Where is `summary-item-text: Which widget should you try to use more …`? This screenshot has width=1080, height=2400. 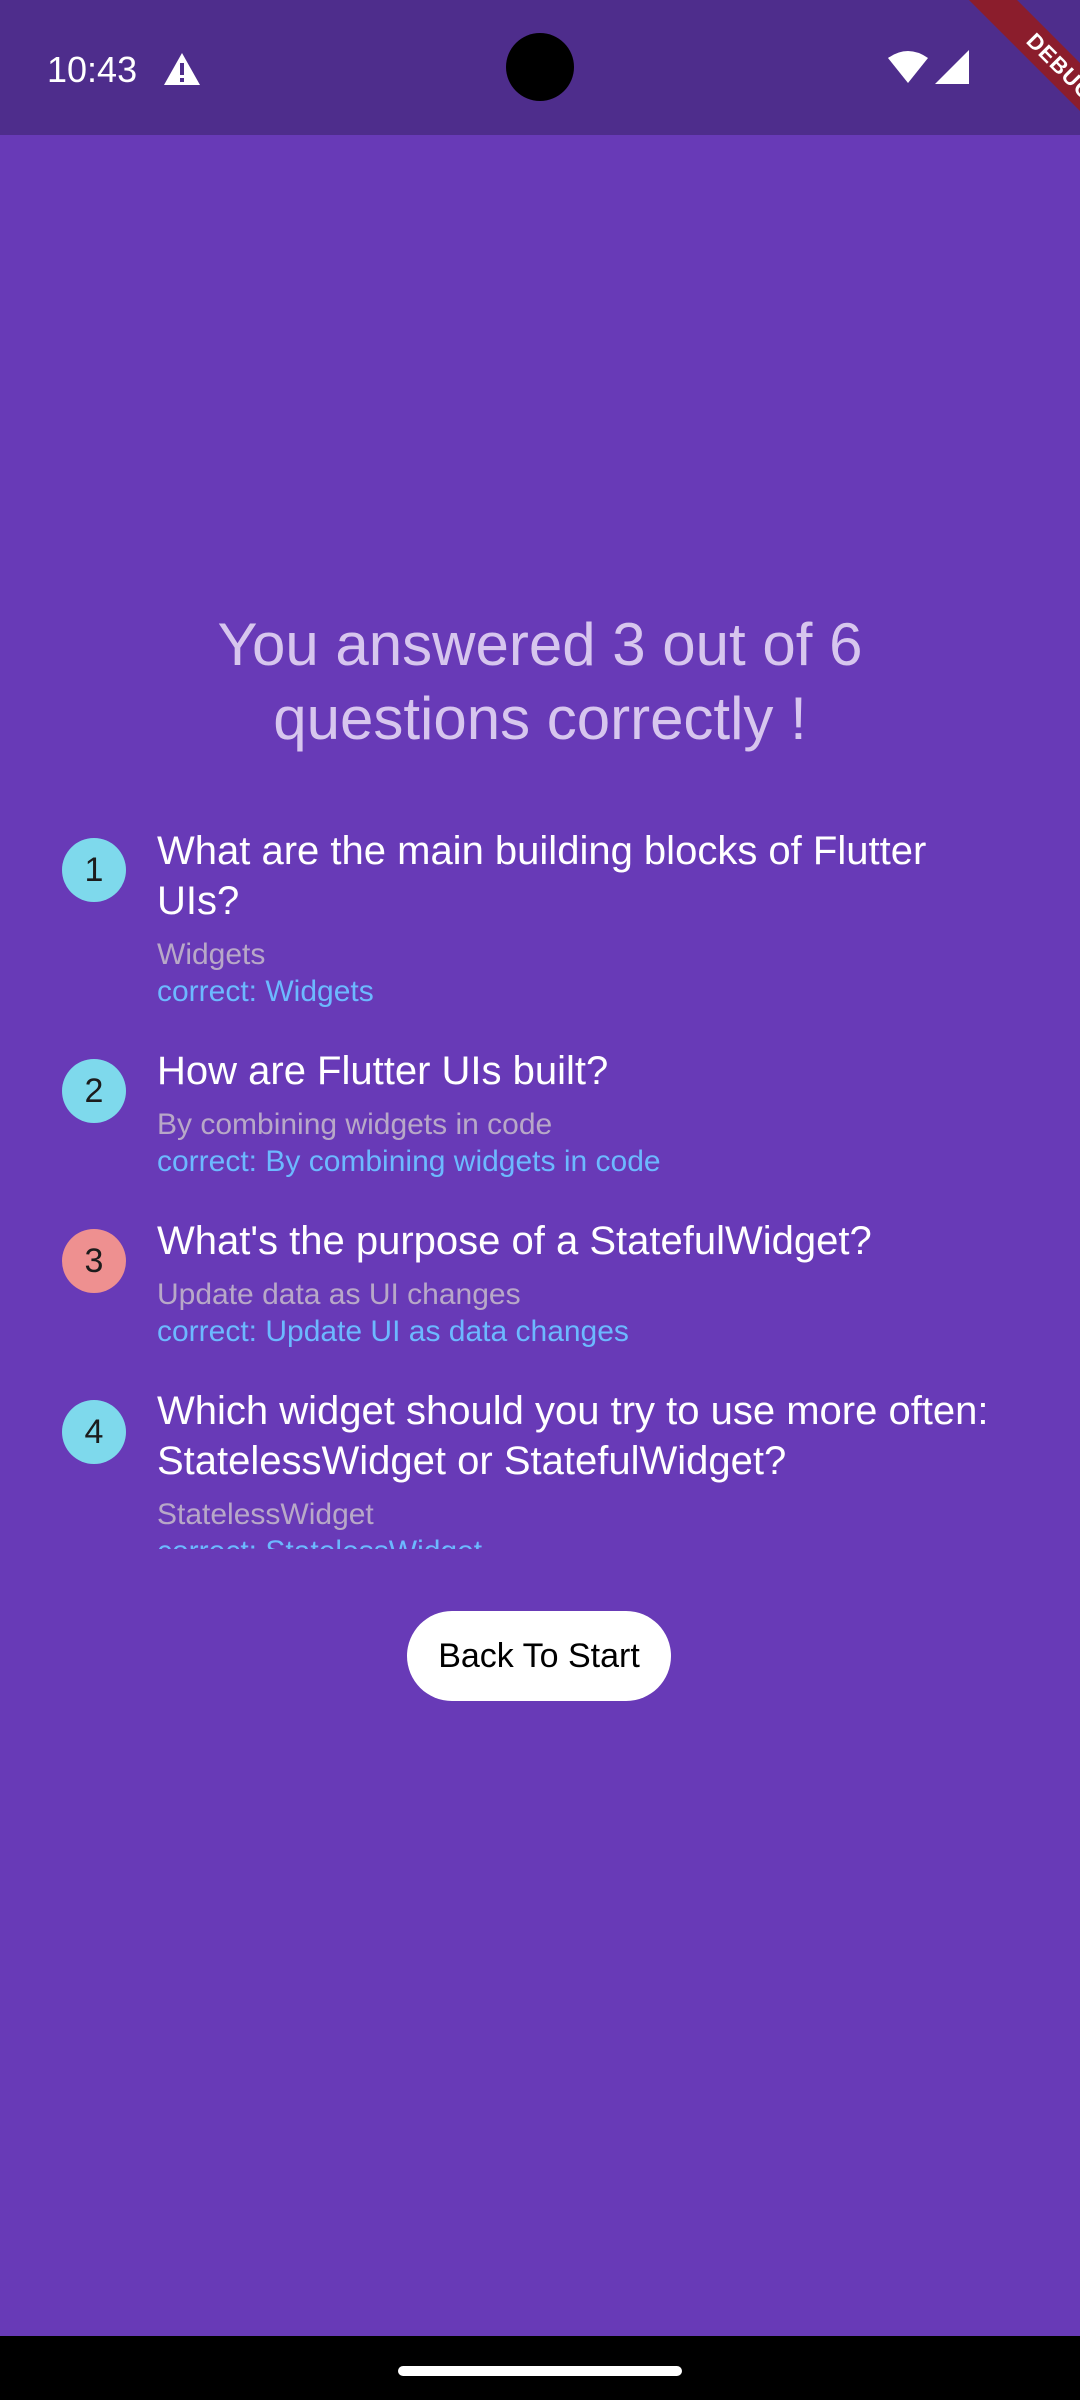
summary-item-text: Which widget should you try to use more … is located at coordinates (577, 1467).